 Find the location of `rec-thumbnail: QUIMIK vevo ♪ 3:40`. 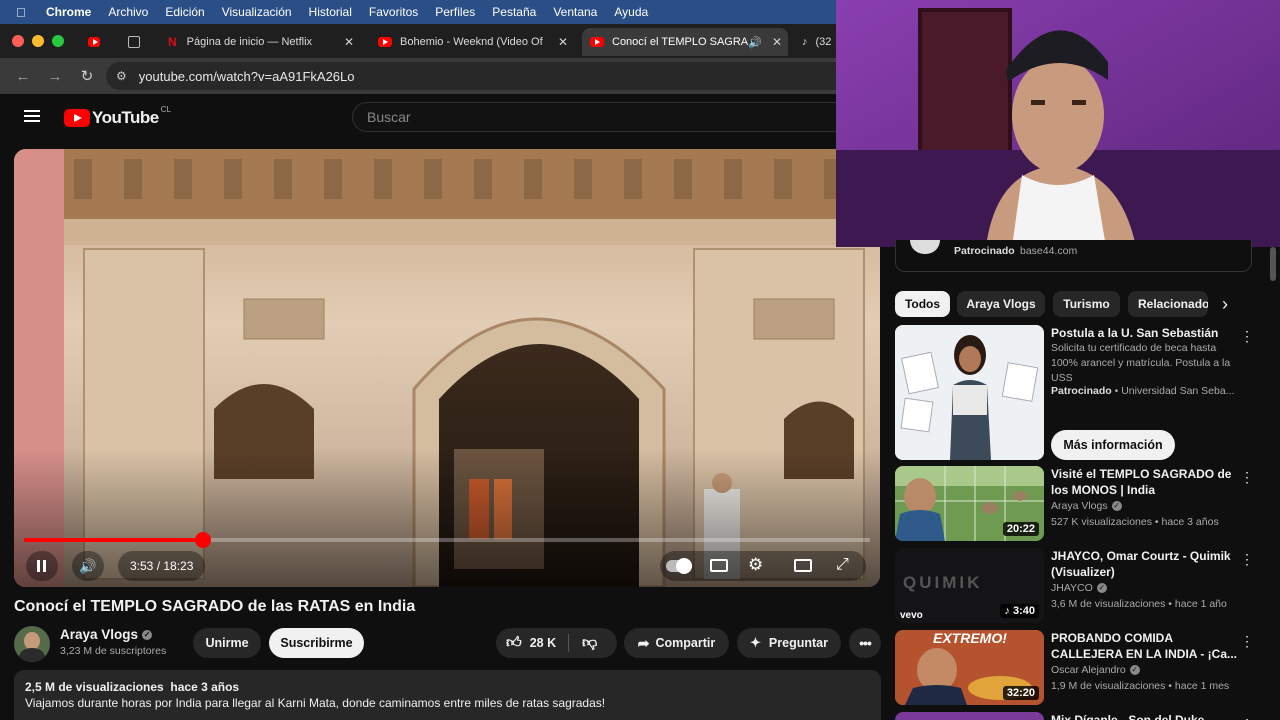

rec-thumbnail: QUIMIK vevo ♪ 3:40 is located at coordinates (969, 585).